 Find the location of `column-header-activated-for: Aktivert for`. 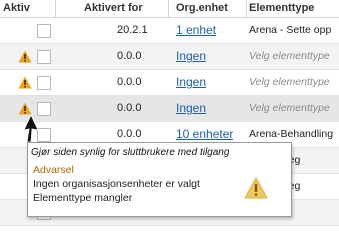

column-header-activated-for: Aktivert for is located at coordinates (113, 8).